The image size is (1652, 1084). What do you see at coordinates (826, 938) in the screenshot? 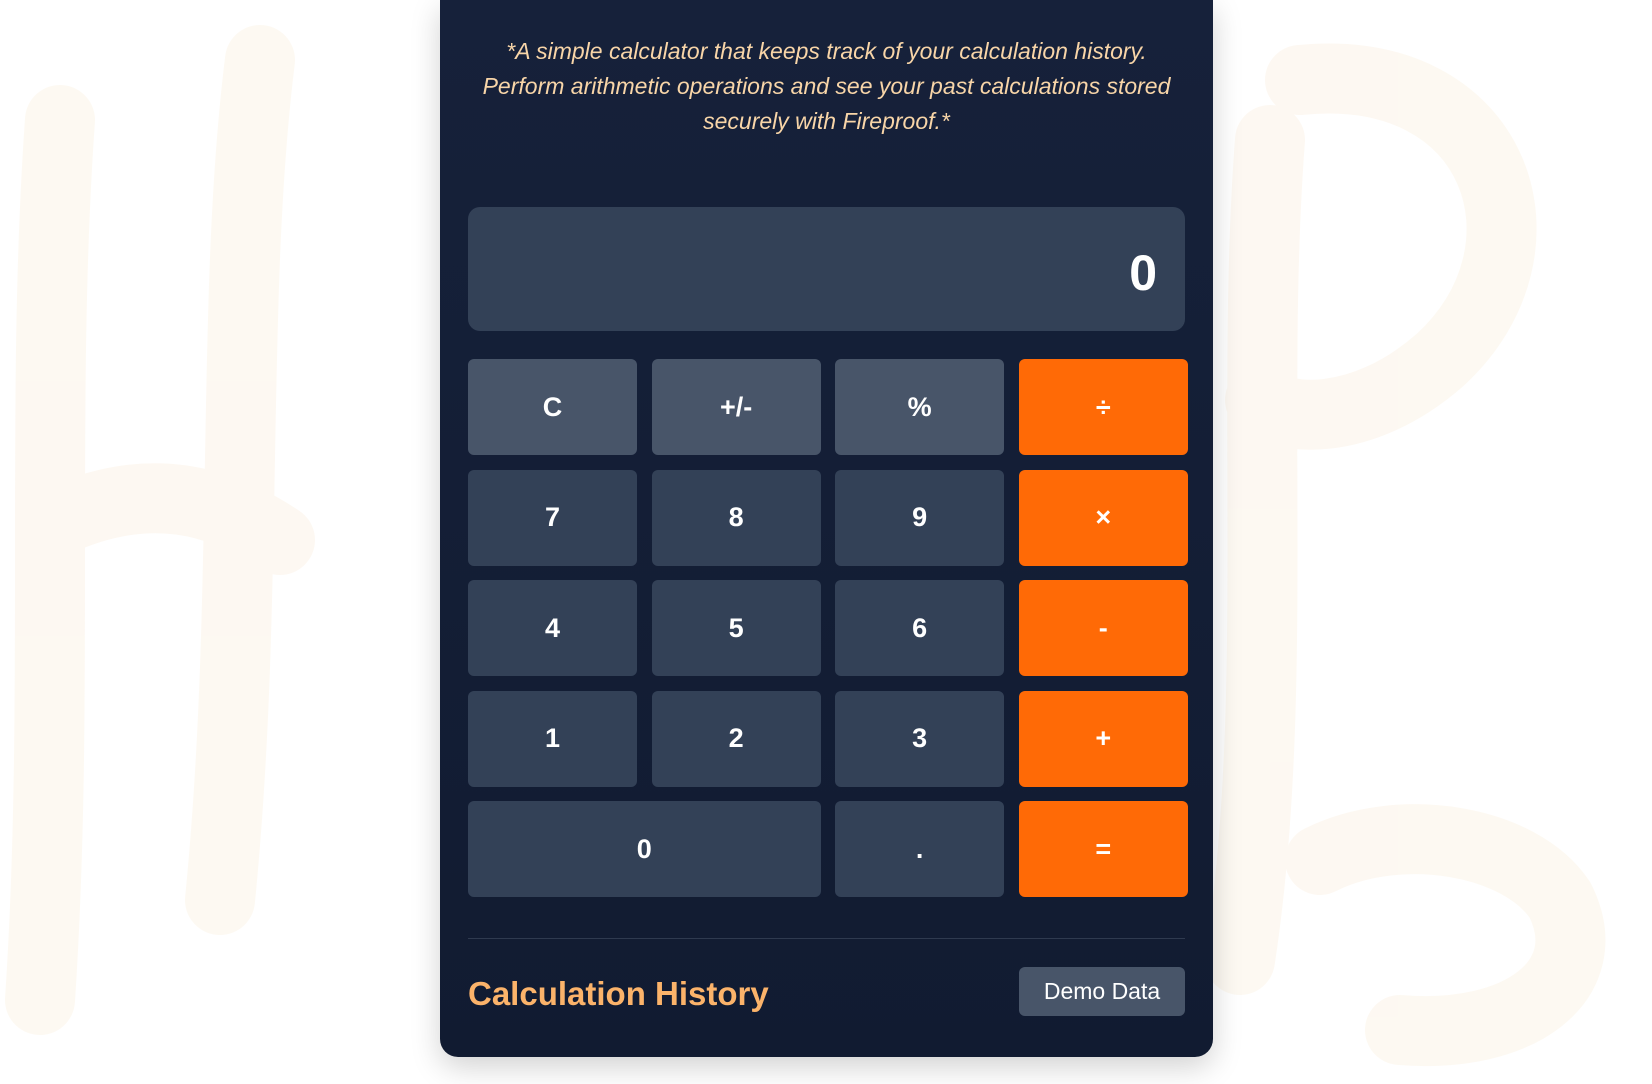
I see `history-divider` at bounding box center [826, 938].